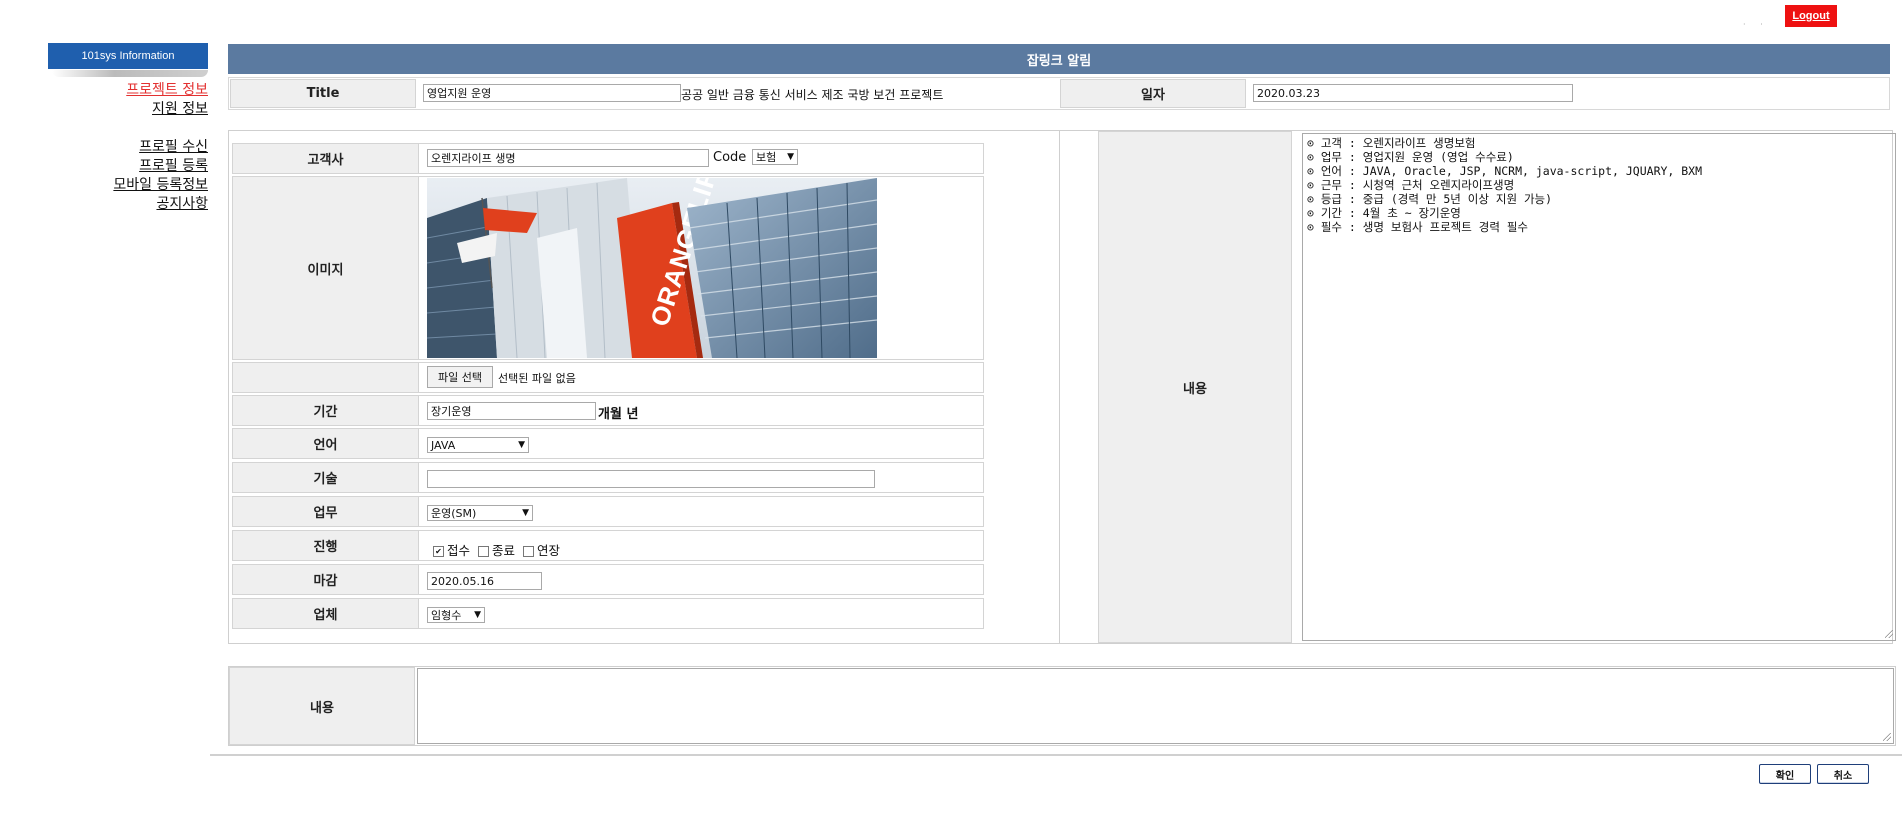 This screenshot has height=814, width=1902. What do you see at coordinates (1413, 93) in the screenshot?
I see `date-input` at bounding box center [1413, 93].